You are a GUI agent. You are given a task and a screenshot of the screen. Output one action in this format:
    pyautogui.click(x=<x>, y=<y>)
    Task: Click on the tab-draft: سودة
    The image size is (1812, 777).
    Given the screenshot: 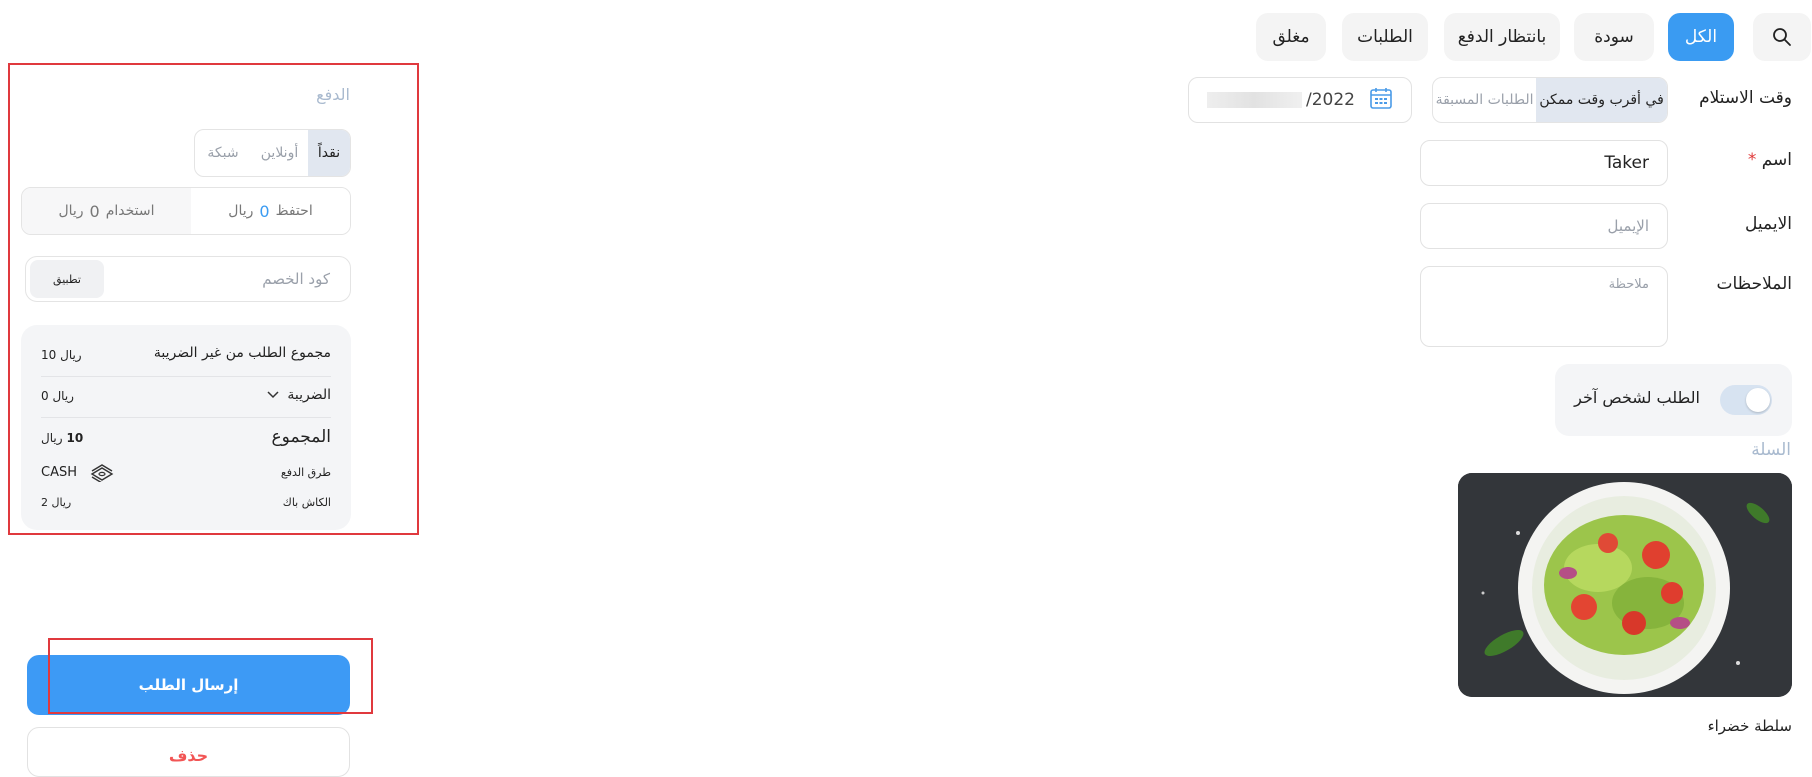 What is the action you would take?
    pyautogui.click(x=1614, y=37)
    